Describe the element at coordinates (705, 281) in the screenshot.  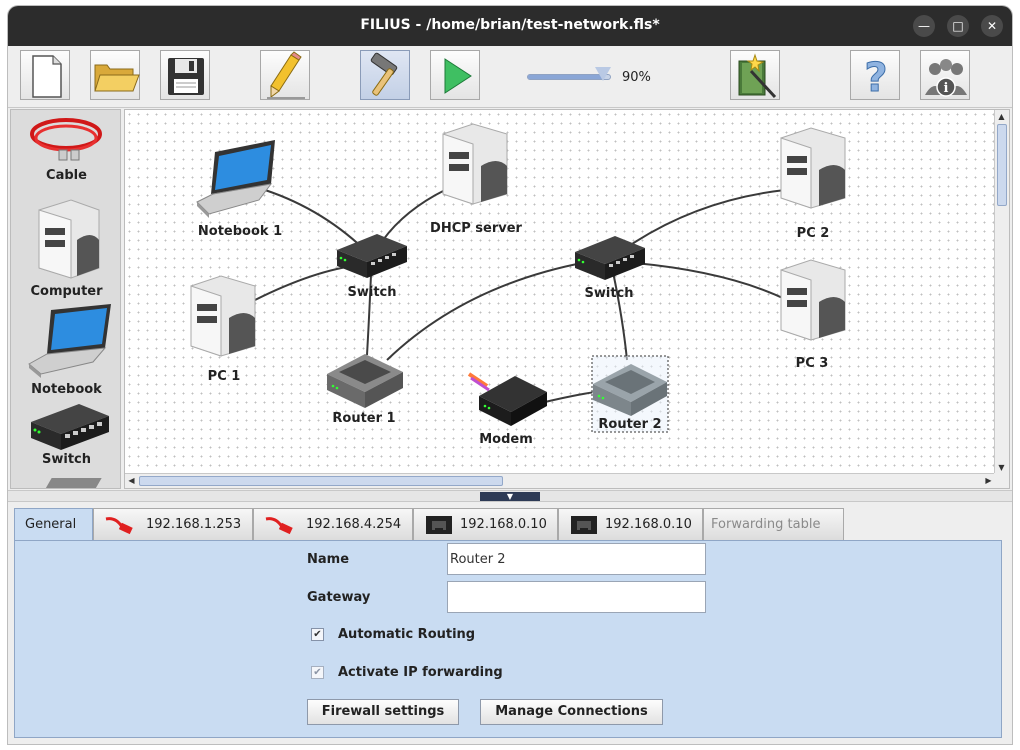
I see `link-switch2-pc3` at that location.